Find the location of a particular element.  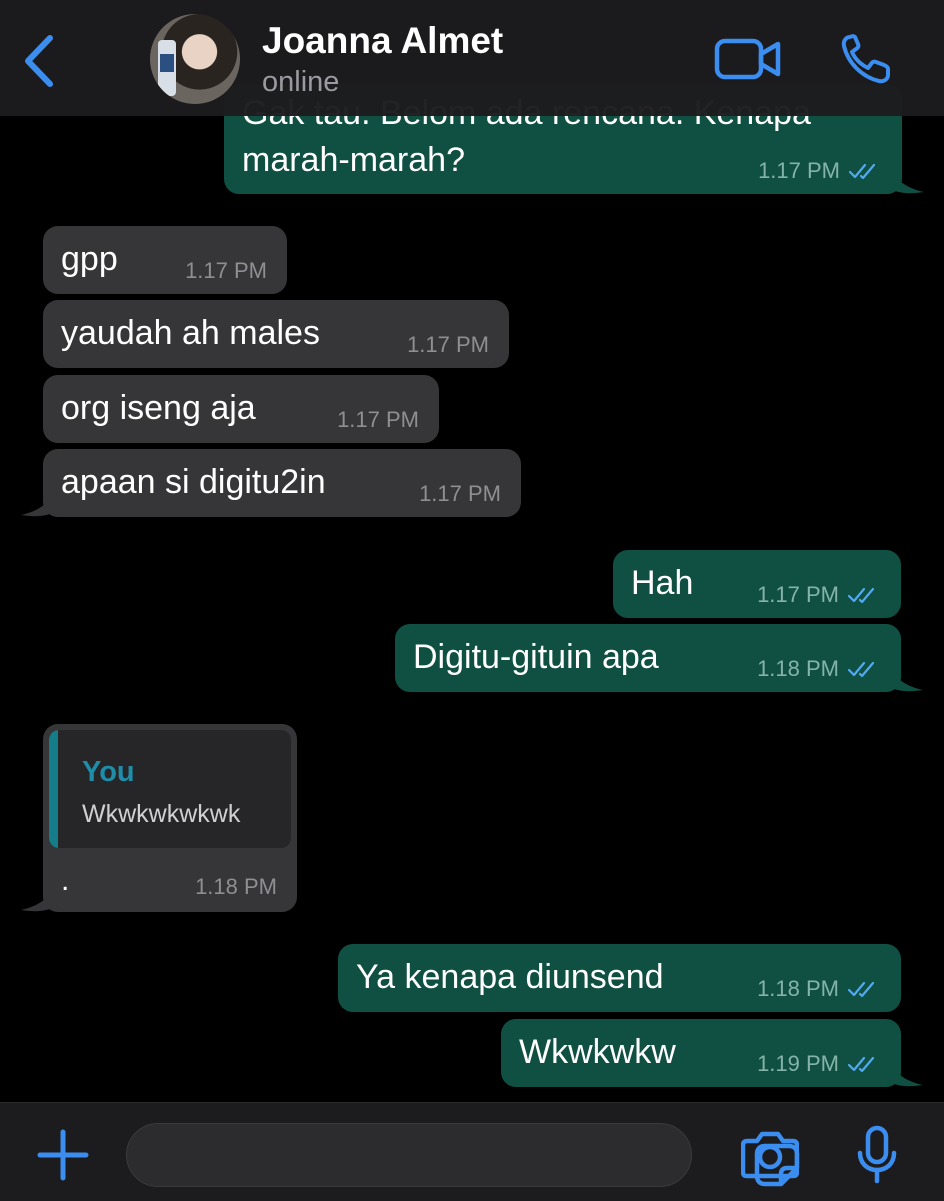

message-text: Wkwkwkw is located at coordinates (597, 1052).